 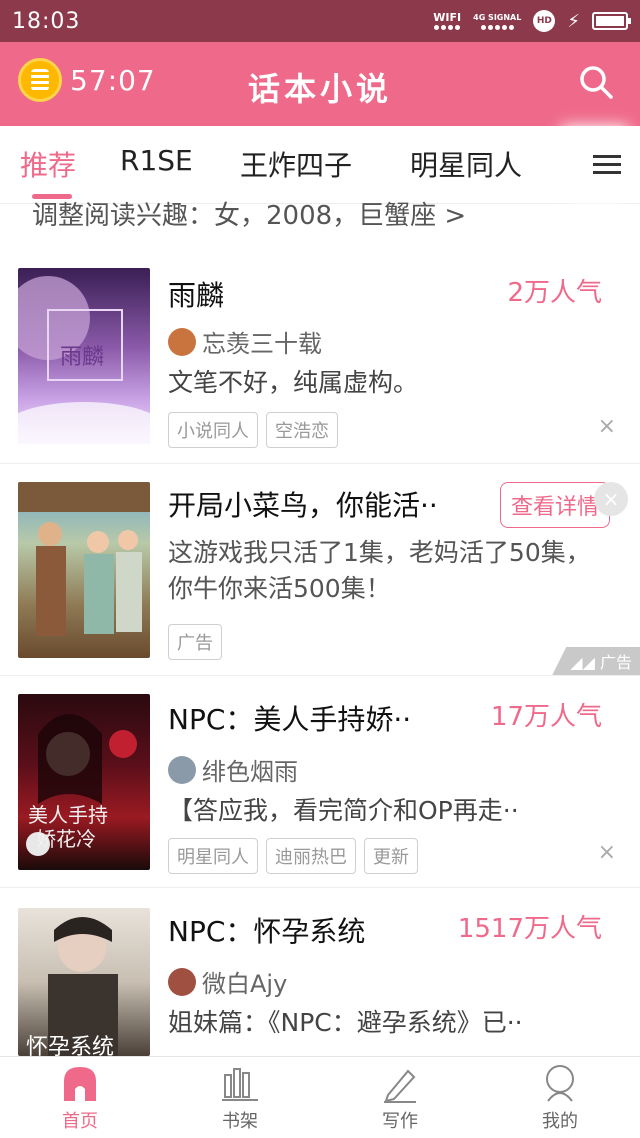 I want to click on status-time: 18:03, so click(x=46, y=21).